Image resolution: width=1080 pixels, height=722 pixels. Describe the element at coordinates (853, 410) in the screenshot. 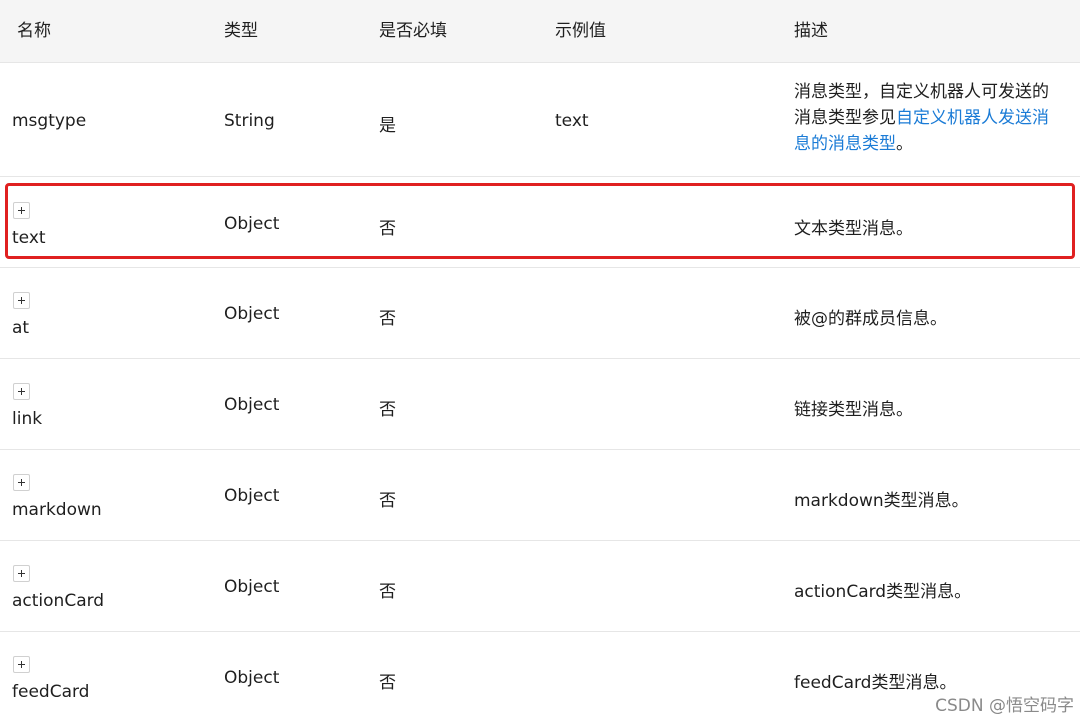

I see `param-description: 链接类型消息。` at that location.